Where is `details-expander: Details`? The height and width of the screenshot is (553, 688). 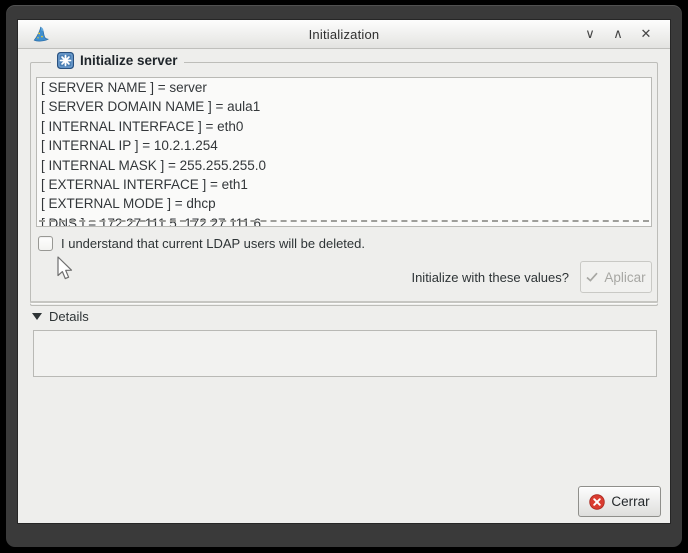 details-expander: Details is located at coordinates (60, 316).